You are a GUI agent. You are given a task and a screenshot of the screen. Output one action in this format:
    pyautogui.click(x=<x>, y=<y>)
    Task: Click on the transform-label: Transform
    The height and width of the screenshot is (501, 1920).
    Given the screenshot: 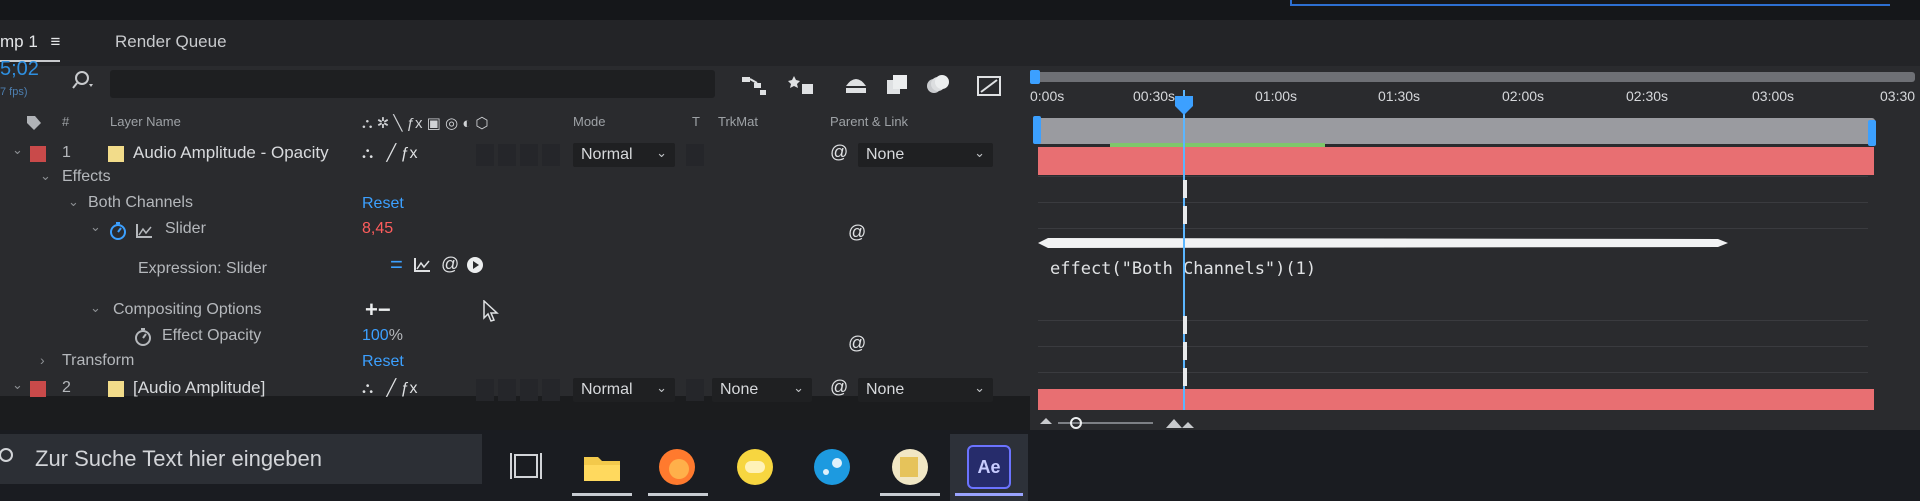 What is the action you would take?
    pyautogui.click(x=98, y=360)
    